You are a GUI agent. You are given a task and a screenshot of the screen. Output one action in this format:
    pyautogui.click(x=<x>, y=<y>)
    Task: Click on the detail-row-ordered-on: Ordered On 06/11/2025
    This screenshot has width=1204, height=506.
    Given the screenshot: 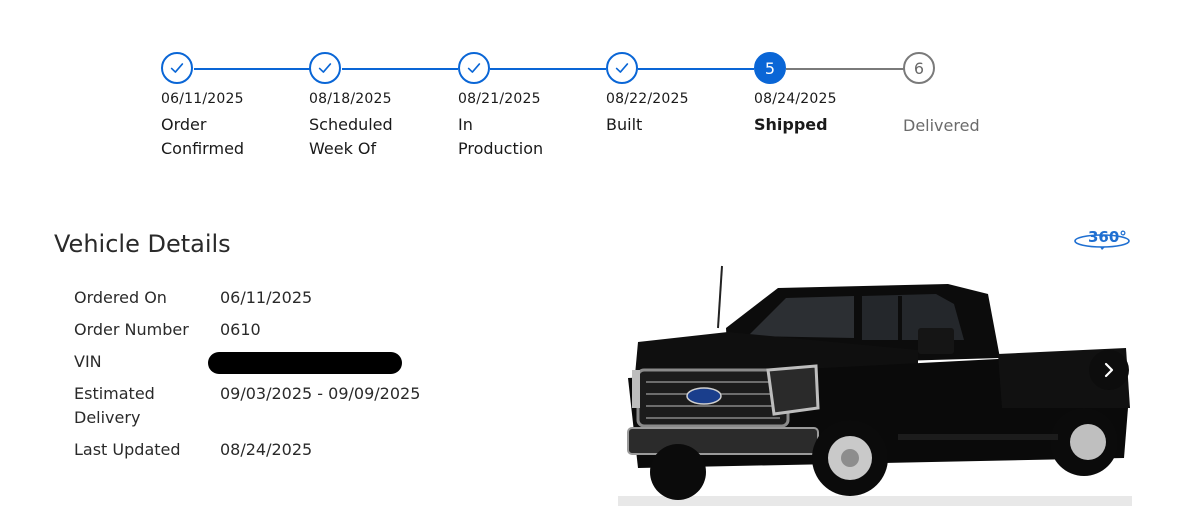 What is the action you would take?
    pyautogui.click(x=247, y=302)
    